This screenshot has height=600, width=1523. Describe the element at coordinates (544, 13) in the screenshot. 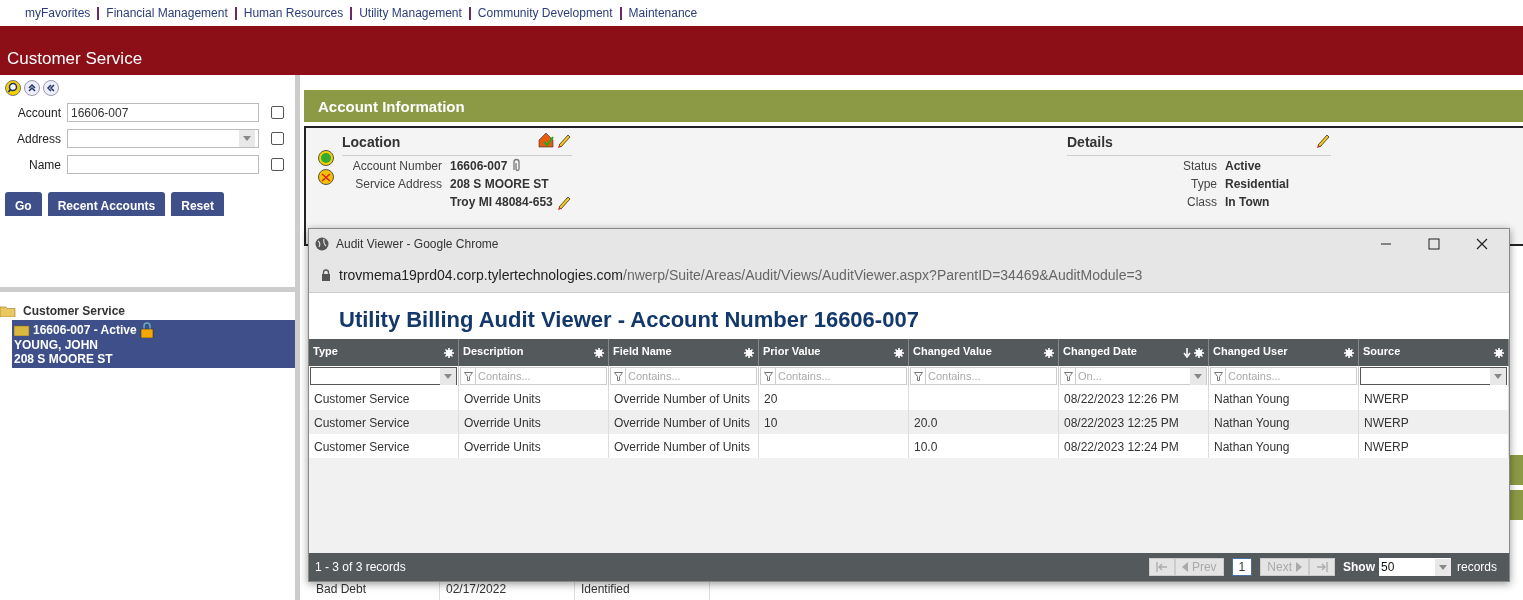

I see `nav-link: Community Development` at that location.